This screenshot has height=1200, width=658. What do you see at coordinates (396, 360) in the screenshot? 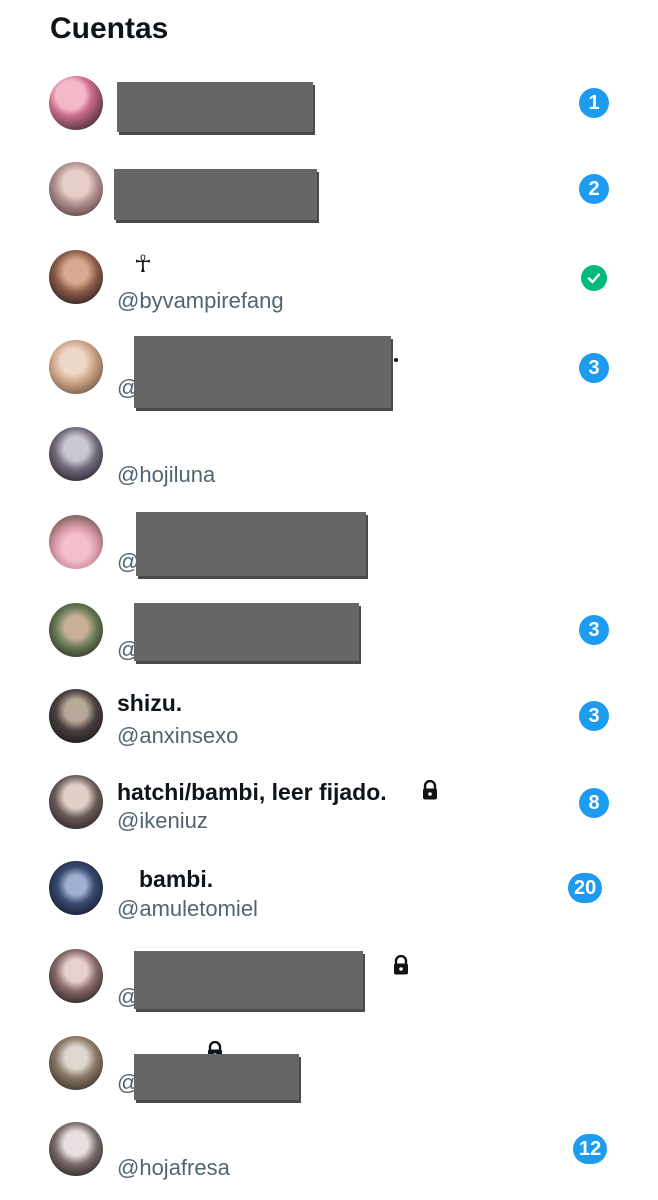
I see `separator-dot` at bounding box center [396, 360].